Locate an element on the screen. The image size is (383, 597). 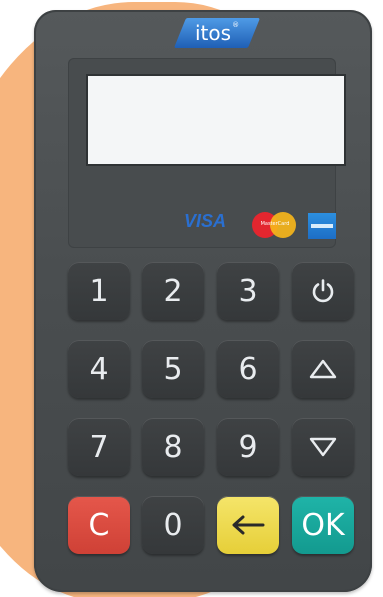
arrow-left-icon is located at coordinates (248, 525).